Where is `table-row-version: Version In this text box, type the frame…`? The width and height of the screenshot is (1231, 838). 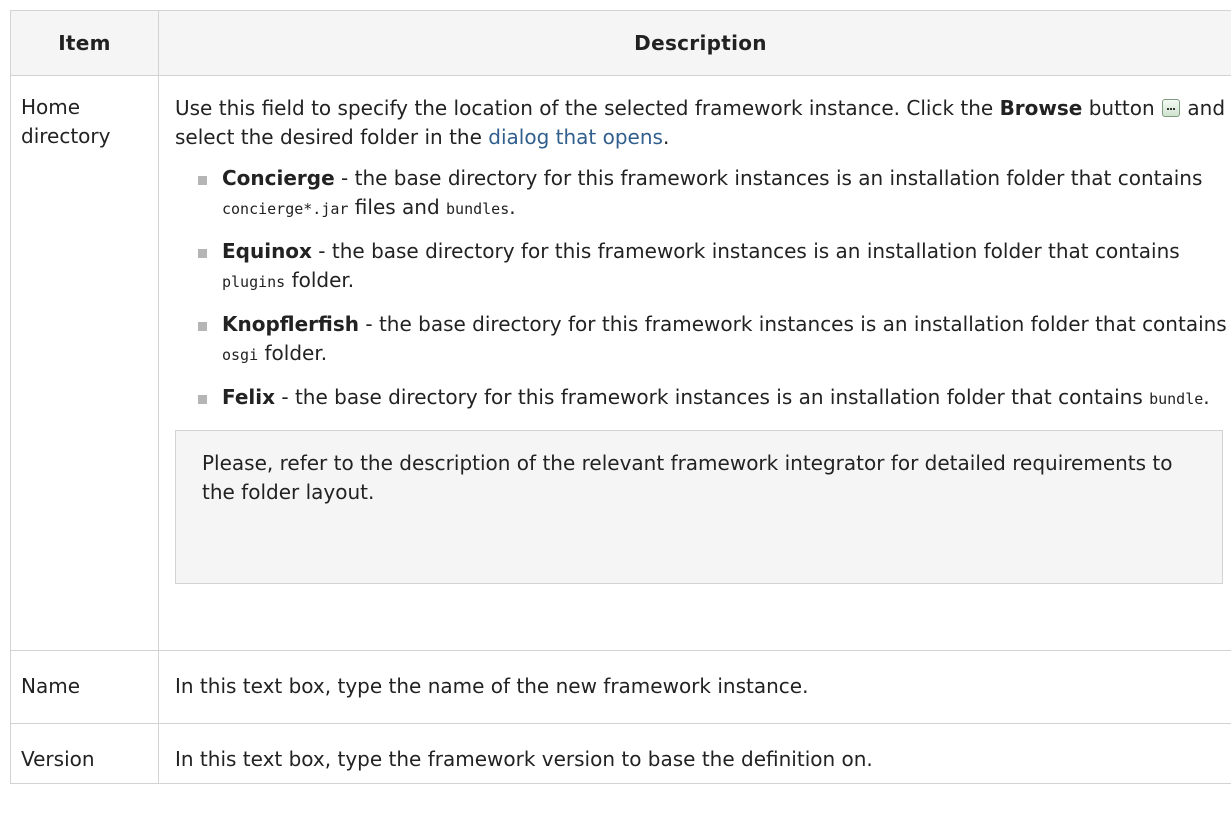 table-row-version: Version In this text box, type the frame… is located at coordinates (620, 753).